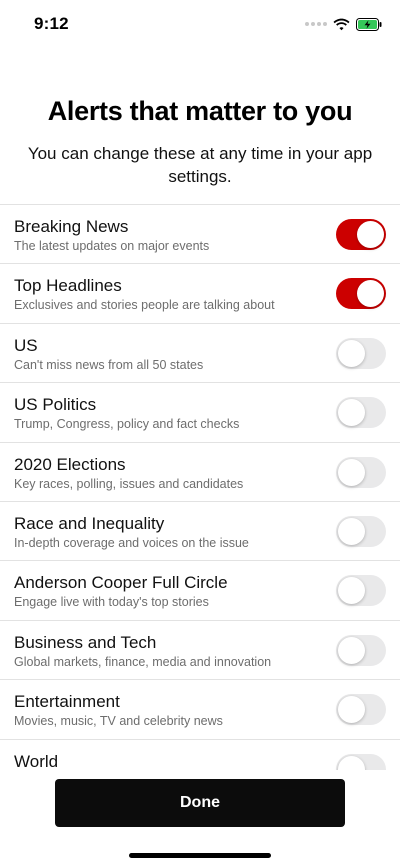  What do you see at coordinates (111, 602) in the screenshot?
I see `alert-description: Engage live with today's top stories` at bounding box center [111, 602].